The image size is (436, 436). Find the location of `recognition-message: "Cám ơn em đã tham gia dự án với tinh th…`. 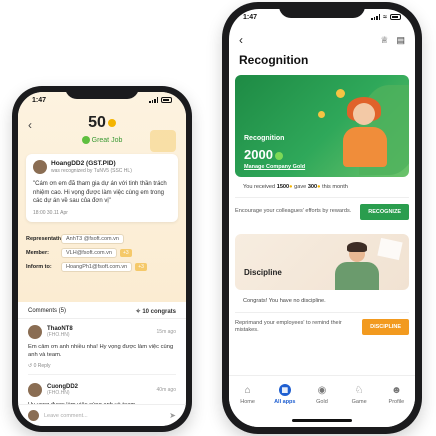

recognition-message: "Cám ơn em đã tham gia dự án với tinh th… is located at coordinates (100, 192).